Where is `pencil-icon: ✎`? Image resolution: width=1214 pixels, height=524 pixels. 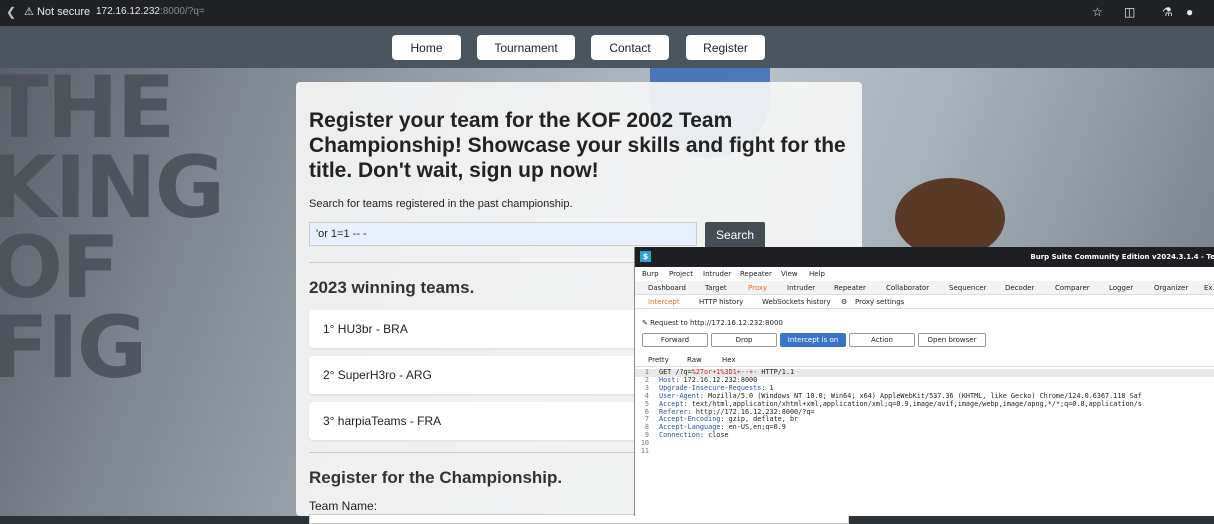 pencil-icon: ✎ is located at coordinates (645, 323).